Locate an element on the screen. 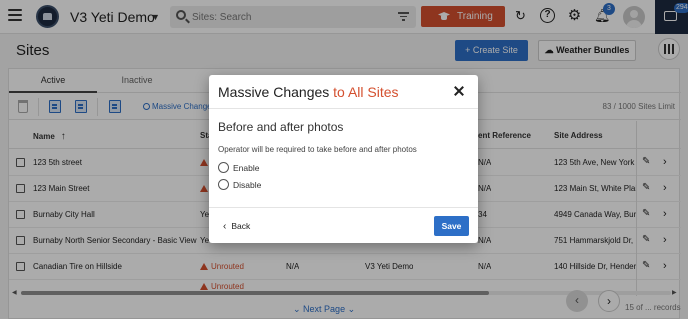  dialog-header: Massive Changes to All Sites is located at coordinates (343, 92).